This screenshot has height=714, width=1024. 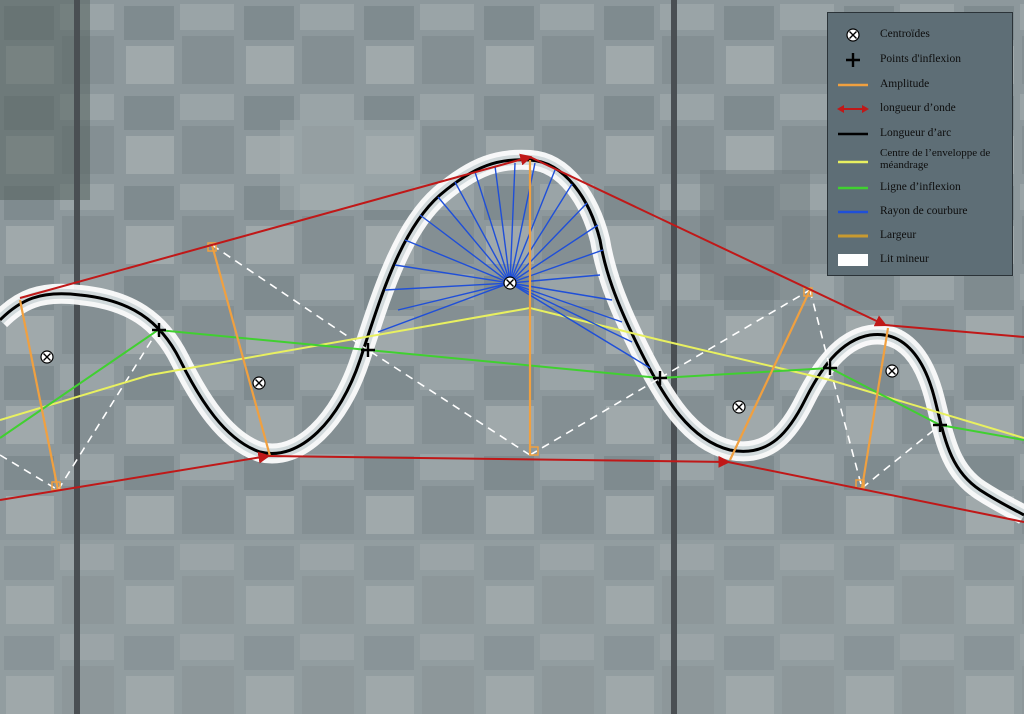 I want to click on plus-icon, so click(x=853, y=60).